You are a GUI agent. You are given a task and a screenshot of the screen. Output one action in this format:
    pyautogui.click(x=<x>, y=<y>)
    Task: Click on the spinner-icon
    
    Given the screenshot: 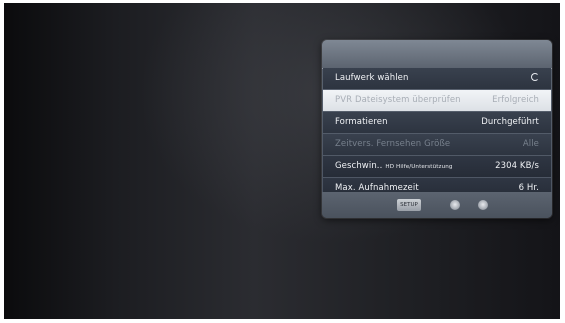 What is the action you would take?
    pyautogui.click(x=535, y=76)
    